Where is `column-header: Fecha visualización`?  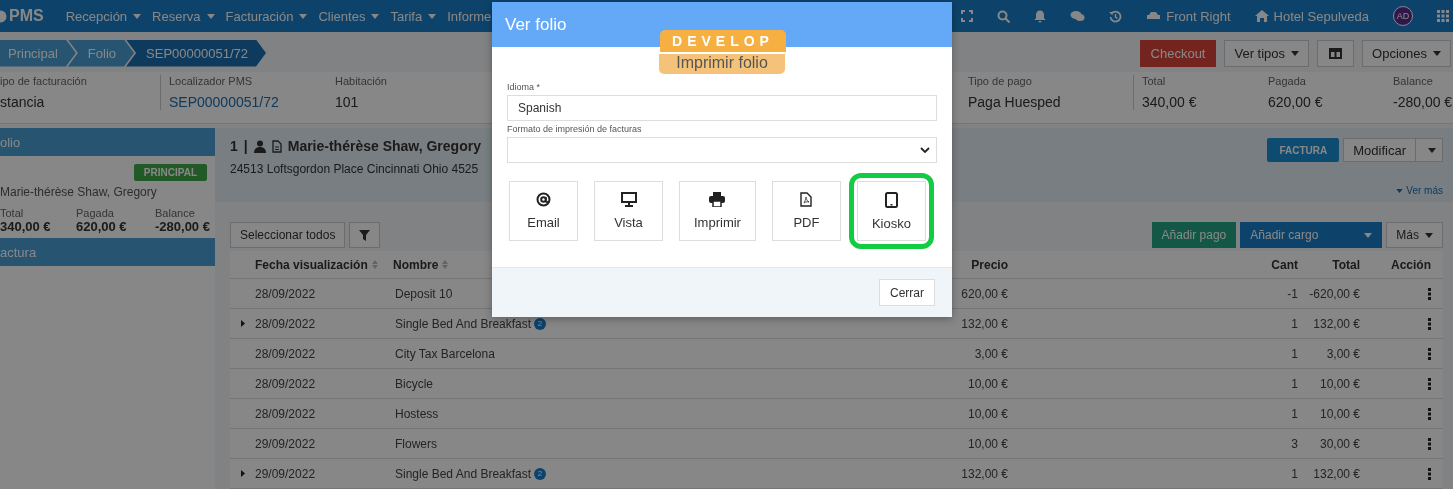 column-header: Fecha visualización is located at coordinates (311, 264).